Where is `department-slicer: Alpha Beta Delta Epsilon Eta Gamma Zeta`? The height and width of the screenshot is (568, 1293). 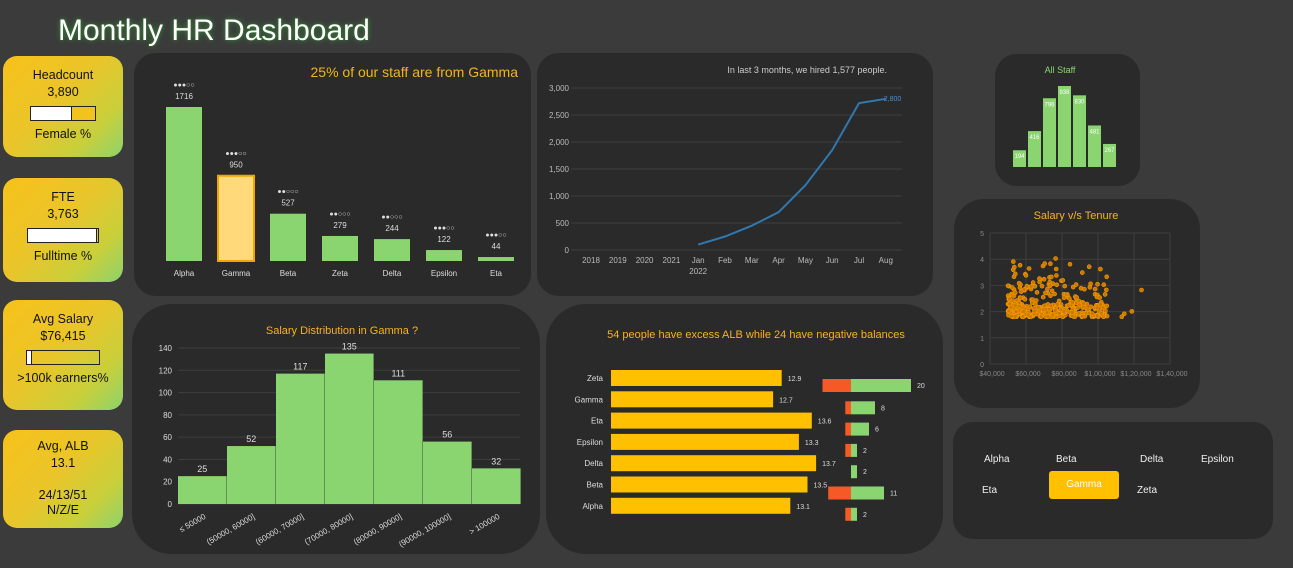 department-slicer: Alpha Beta Delta Epsilon Eta Gamma Zeta is located at coordinates (1113, 480).